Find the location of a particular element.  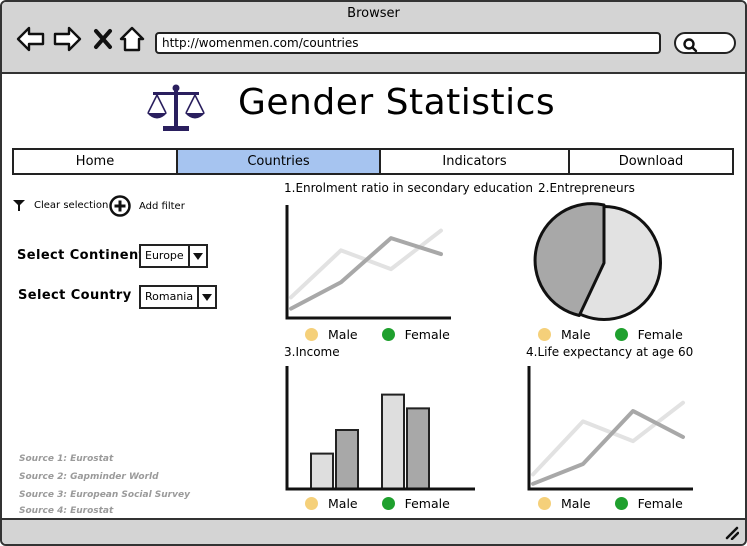

menu-item-download: Download is located at coordinates (651, 161).